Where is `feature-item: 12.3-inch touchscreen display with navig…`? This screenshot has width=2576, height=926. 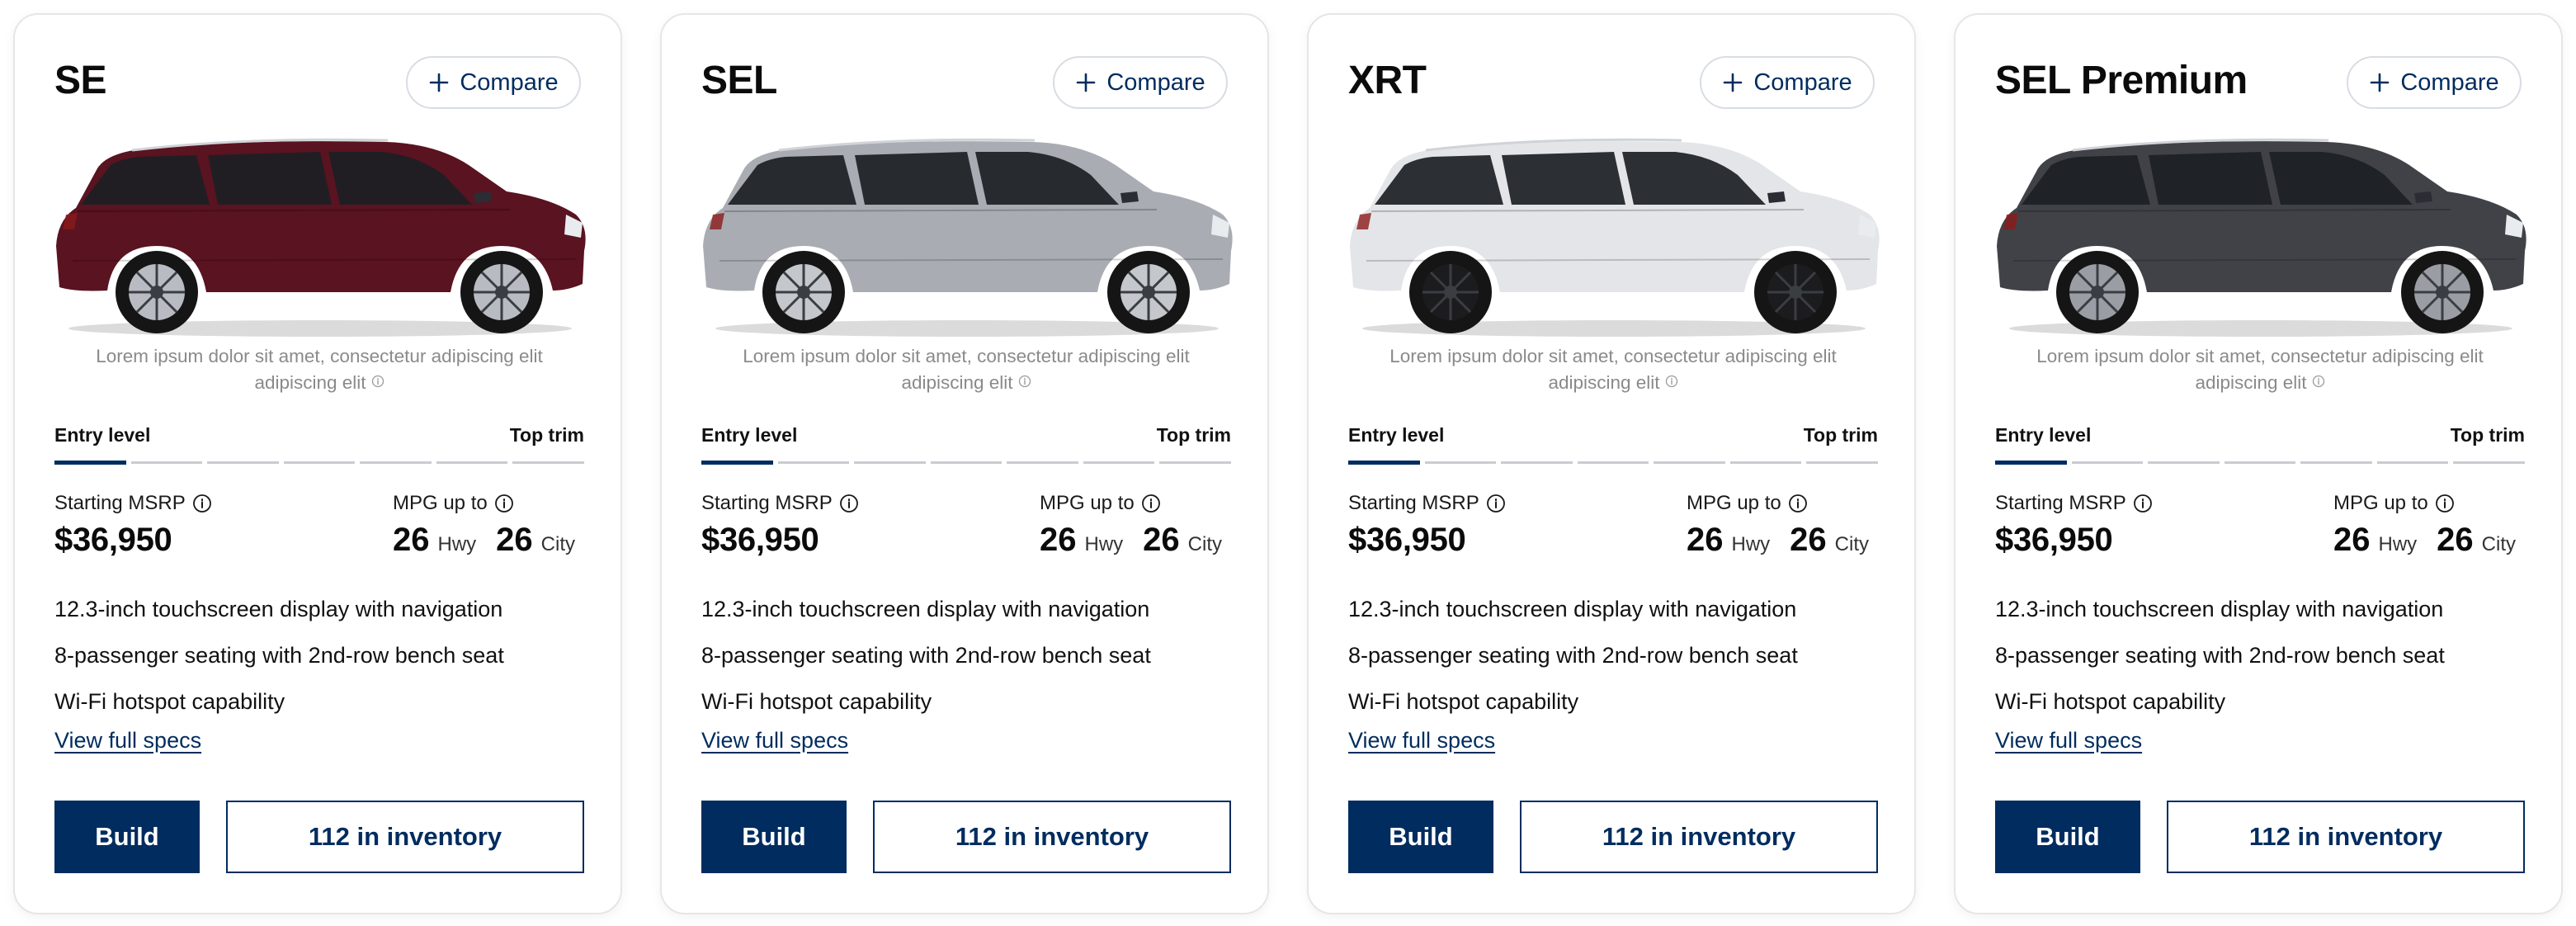 feature-item: 12.3-inch touchscreen display with navig… is located at coordinates (278, 609).